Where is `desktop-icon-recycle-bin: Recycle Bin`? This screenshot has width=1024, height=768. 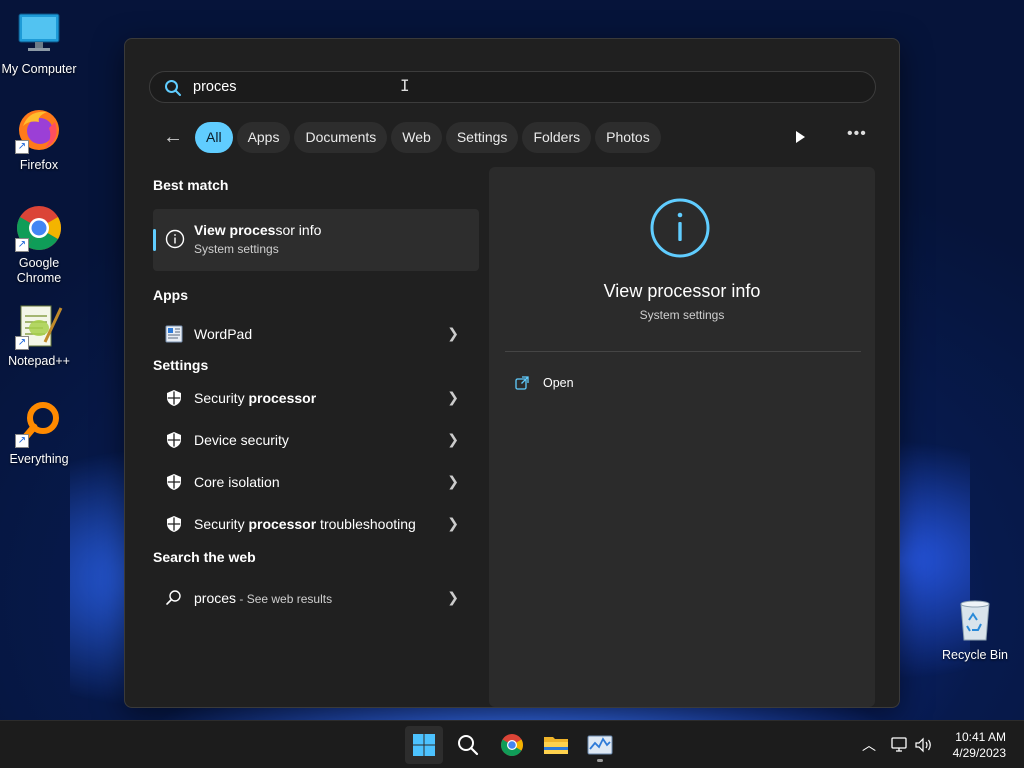 desktop-icon-recycle-bin: Recycle Bin is located at coordinates (975, 629).